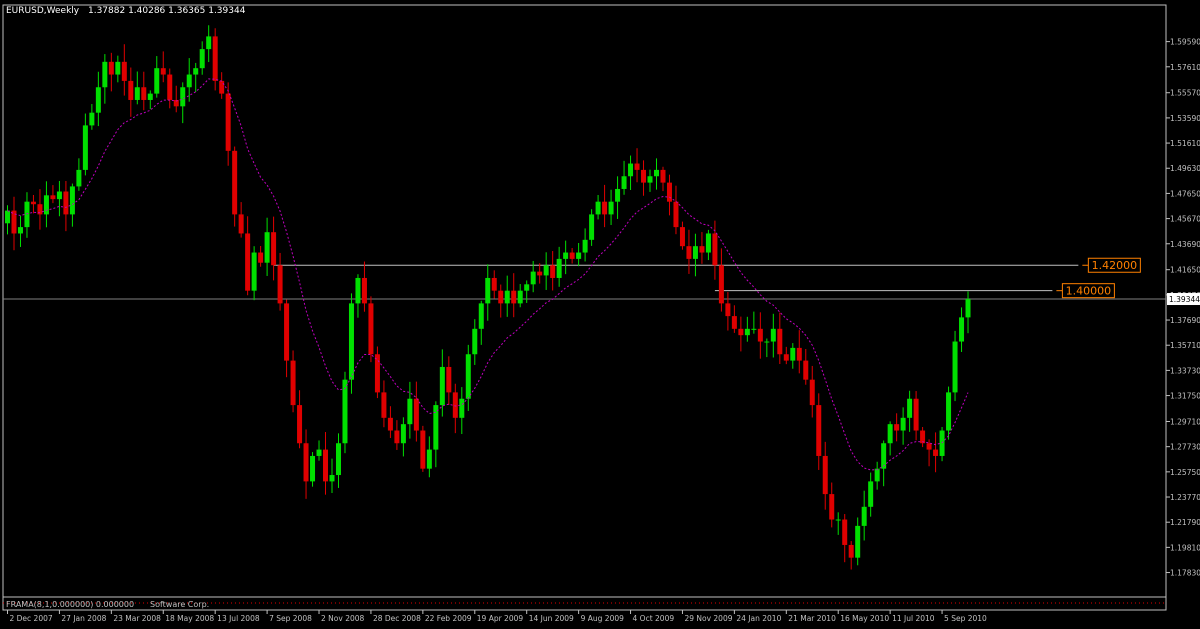 Image resolution: width=1200 pixels, height=629 pixels. What do you see at coordinates (167, 11) in the screenshot?
I see `ohlc-values: 1.37882 1.40286 1.36365 1.39344` at bounding box center [167, 11].